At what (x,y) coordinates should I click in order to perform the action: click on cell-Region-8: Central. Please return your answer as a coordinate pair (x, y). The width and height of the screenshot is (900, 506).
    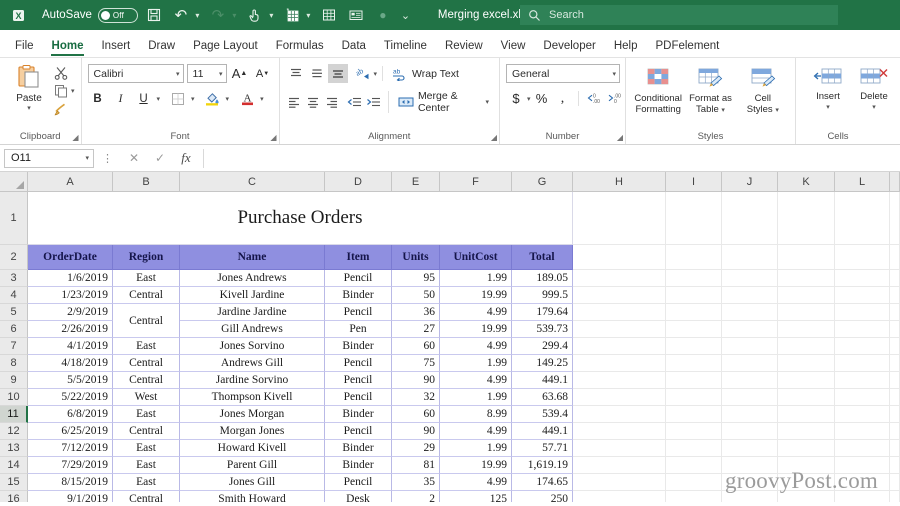
    Looking at the image, I should click on (146, 363).